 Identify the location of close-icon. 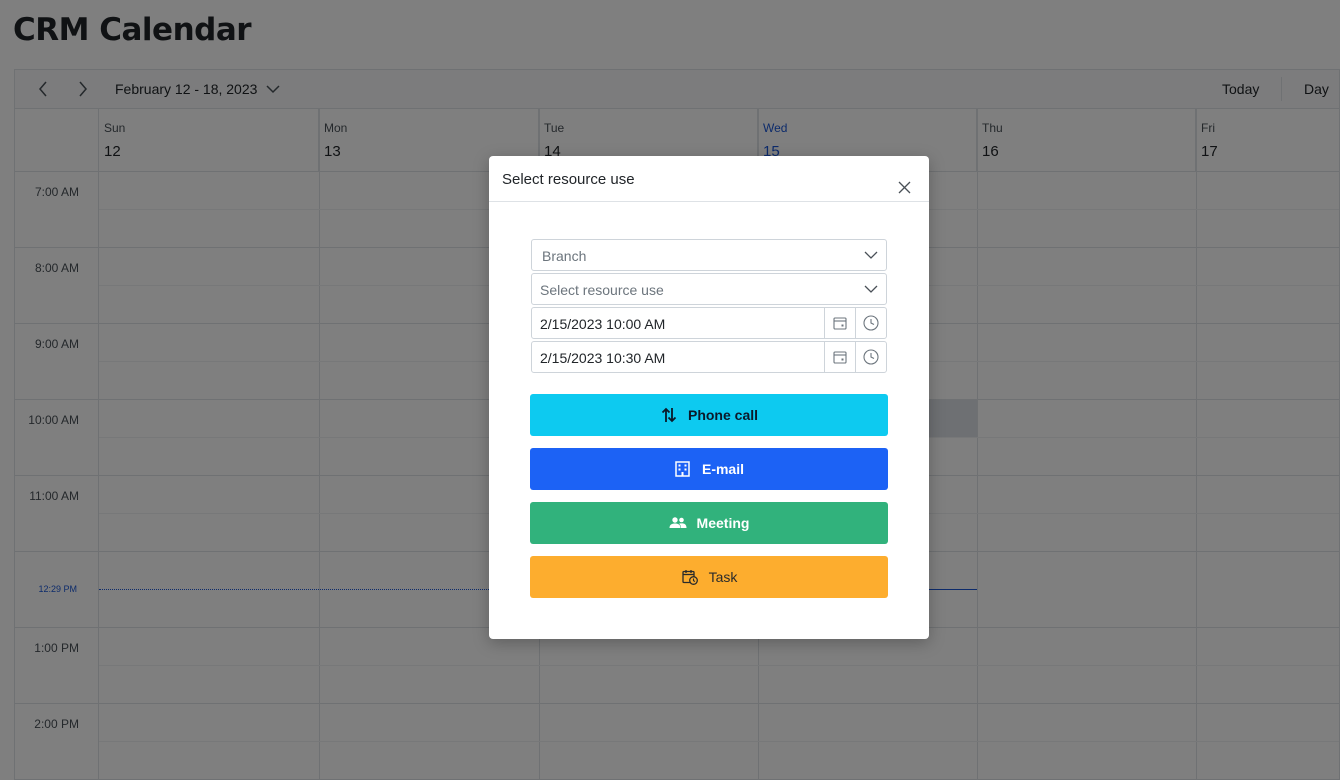
(904, 187).